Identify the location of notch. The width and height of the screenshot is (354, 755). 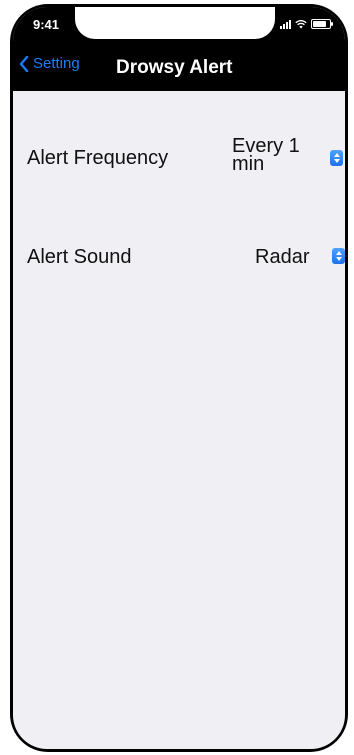
(175, 23).